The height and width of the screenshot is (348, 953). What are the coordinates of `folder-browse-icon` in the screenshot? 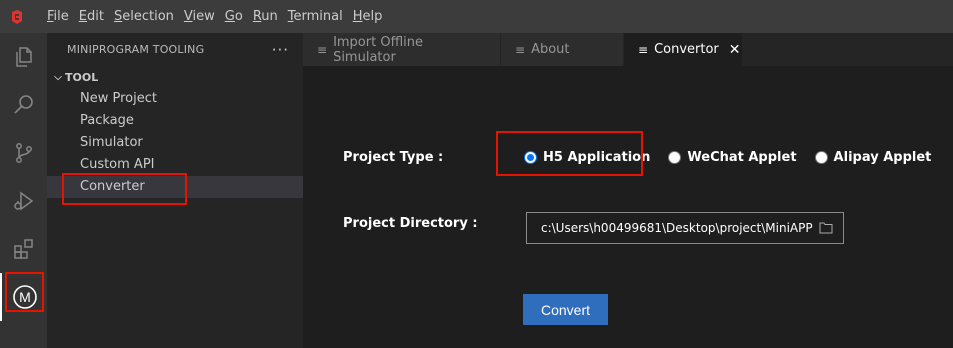 It's located at (826, 228).